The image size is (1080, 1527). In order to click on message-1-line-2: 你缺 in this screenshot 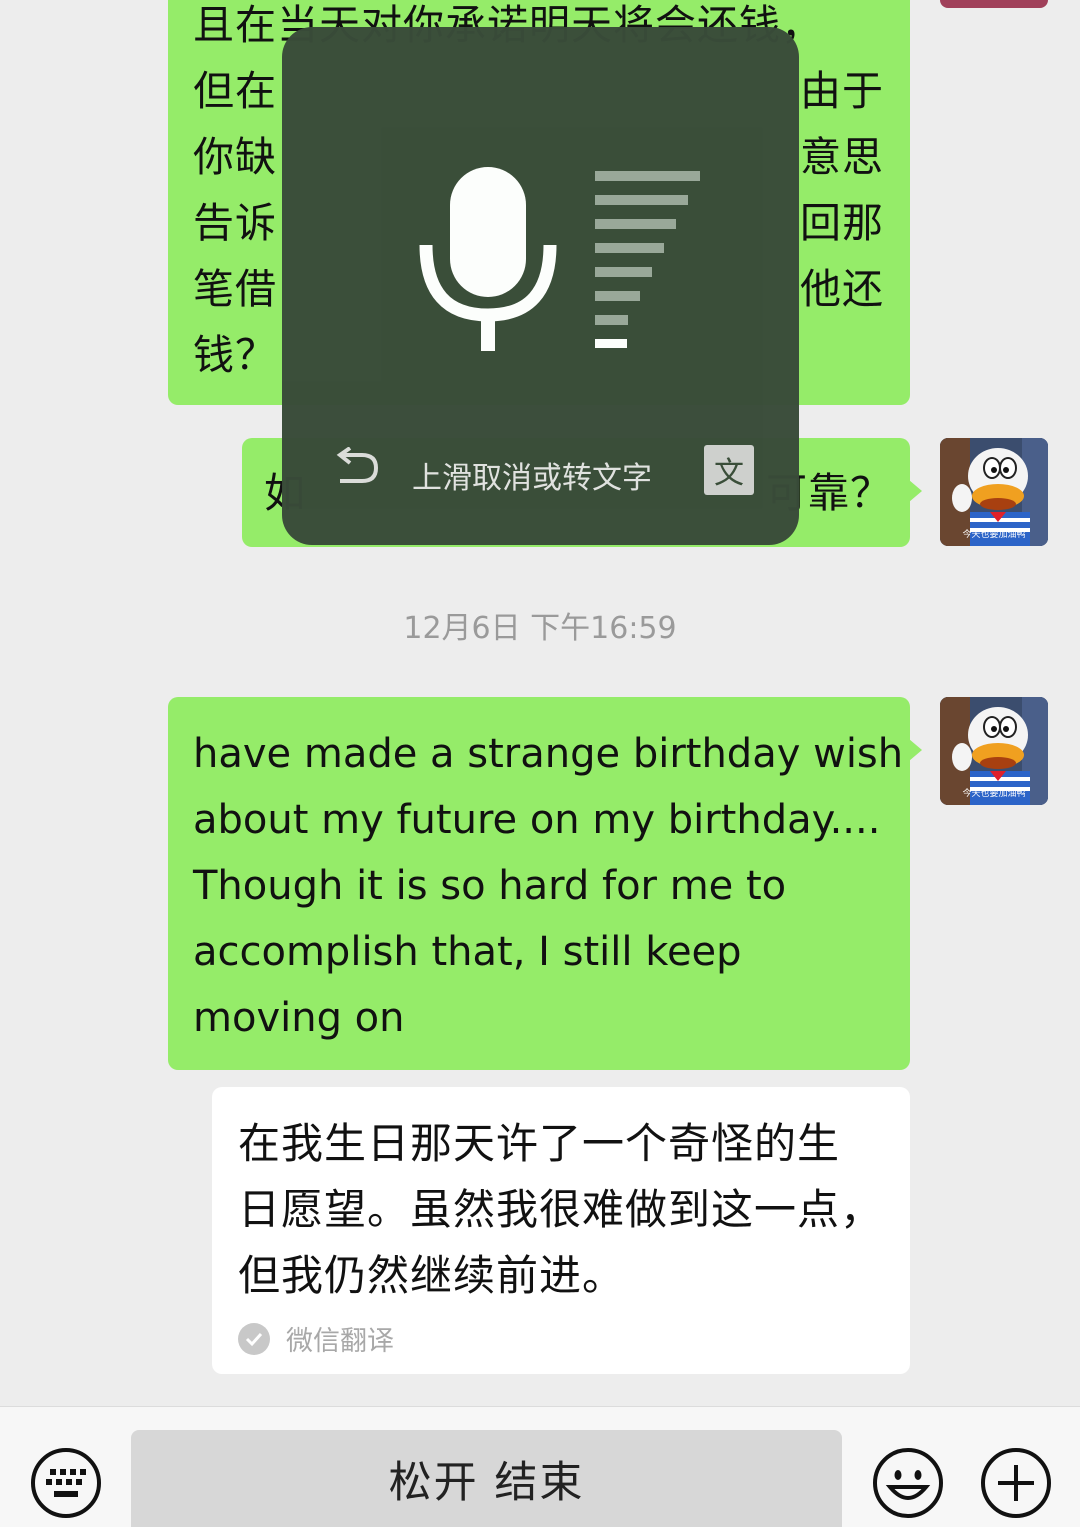, I will do `click(235, 157)`.